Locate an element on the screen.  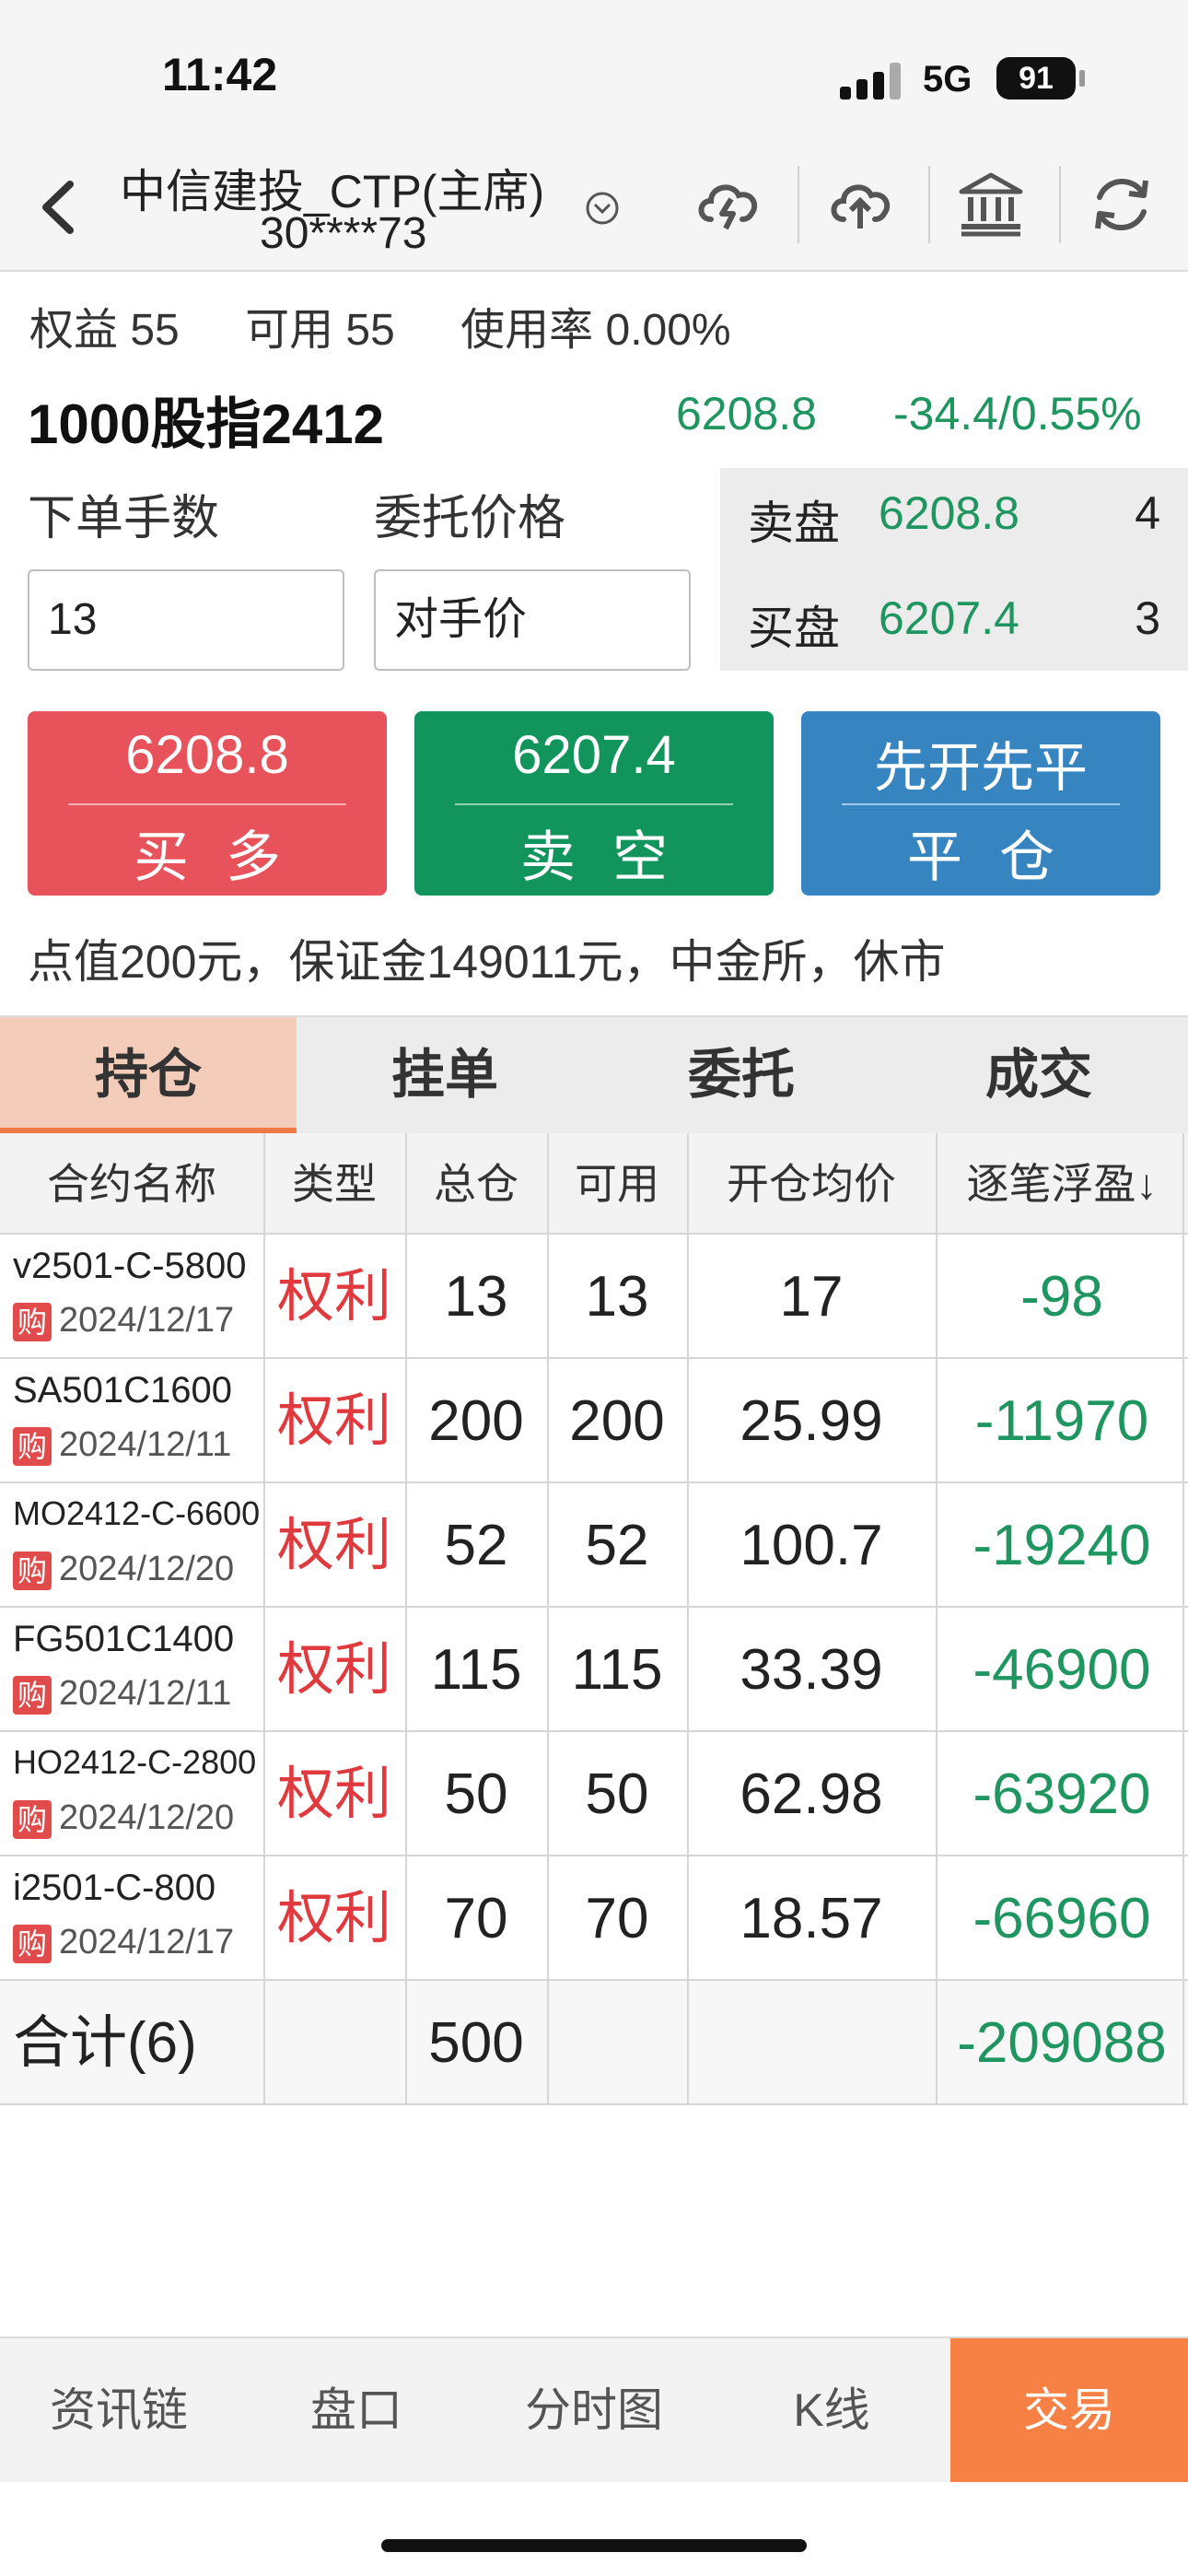
sell-short-button: 6207.4 卖空 is located at coordinates (594, 803).